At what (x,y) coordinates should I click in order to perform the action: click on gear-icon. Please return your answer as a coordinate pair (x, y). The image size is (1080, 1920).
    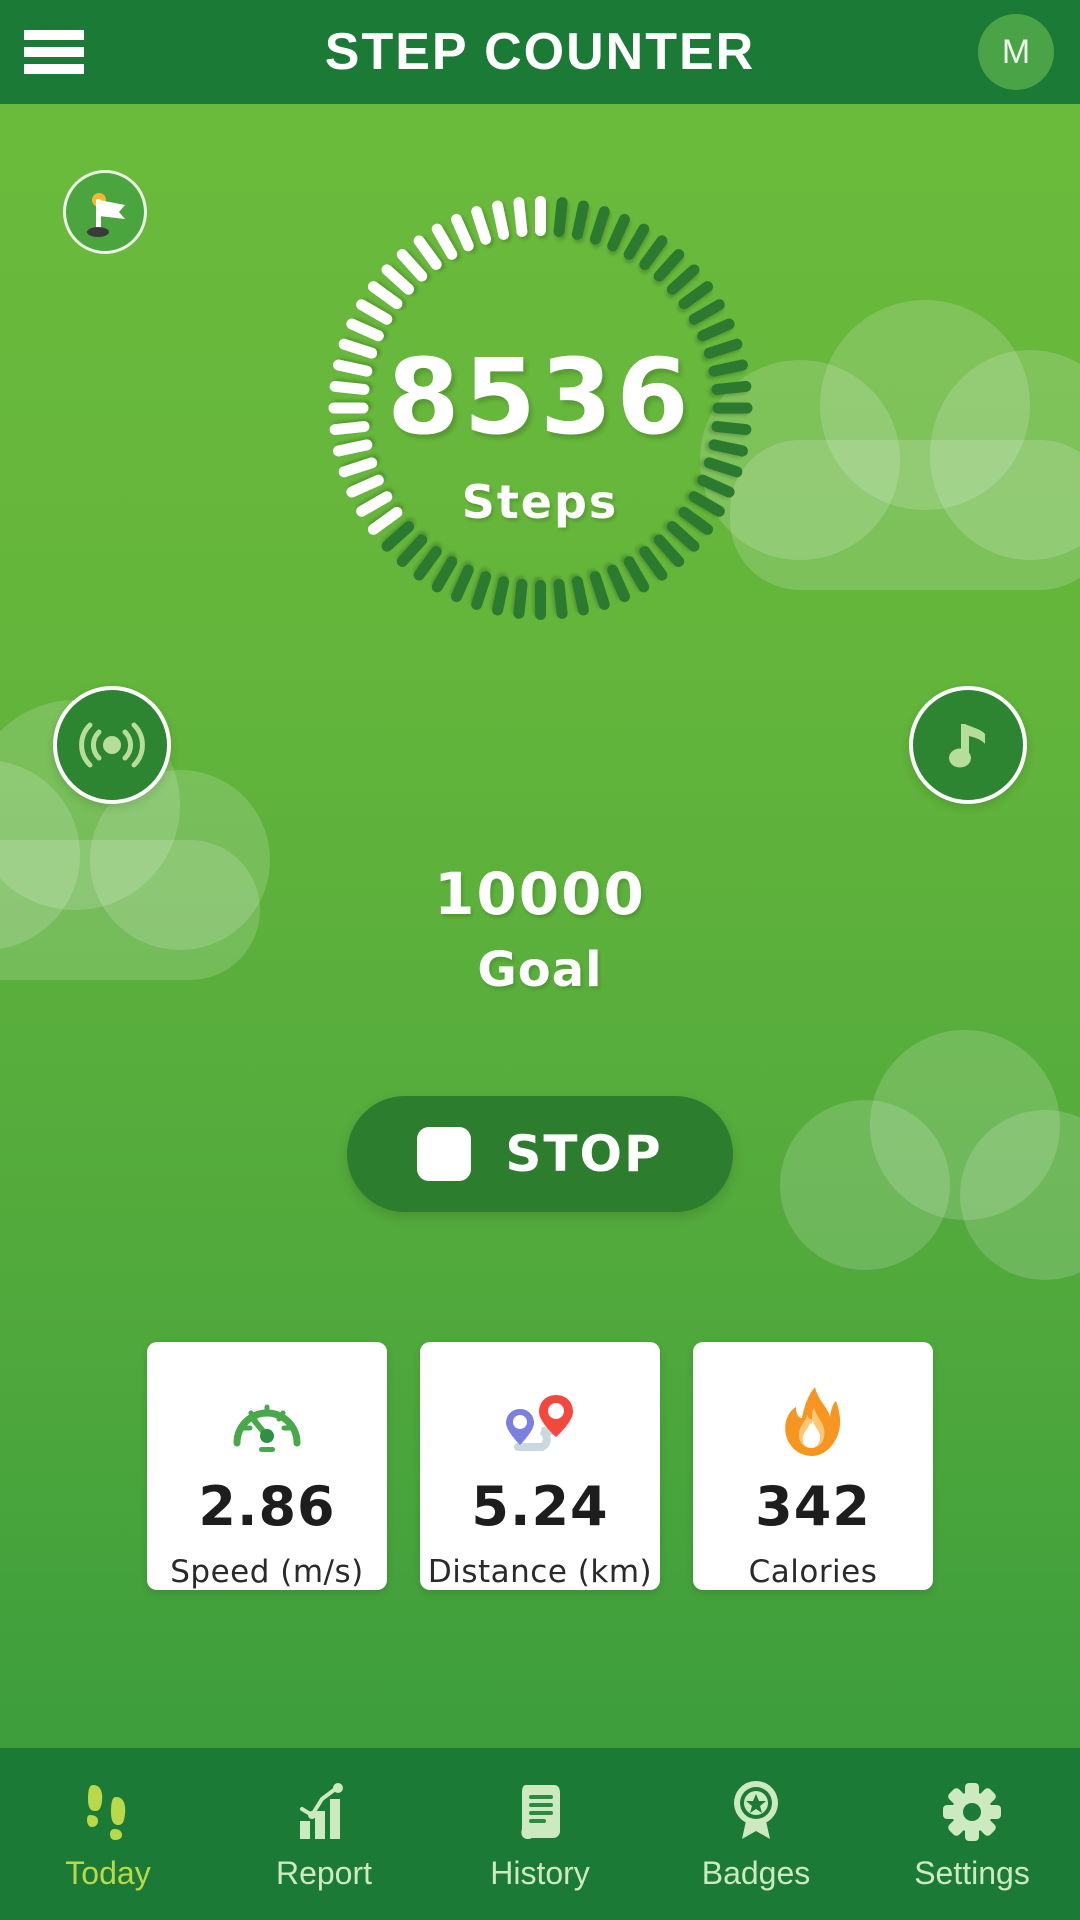
    Looking at the image, I should click on (972, 1809).